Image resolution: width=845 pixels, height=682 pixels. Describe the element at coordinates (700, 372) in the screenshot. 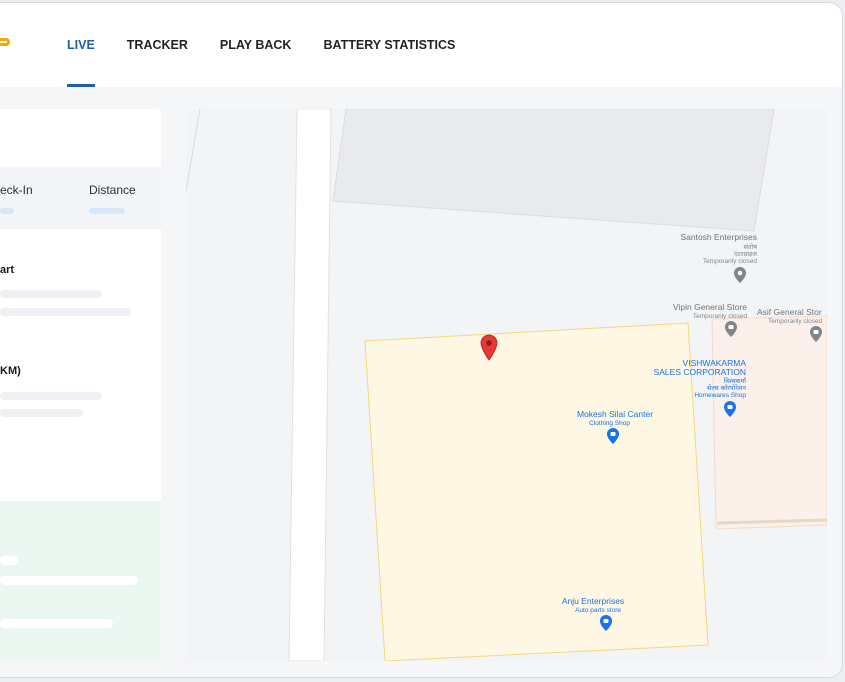

I see `poi-title: SALES CORPORATION` at that location.